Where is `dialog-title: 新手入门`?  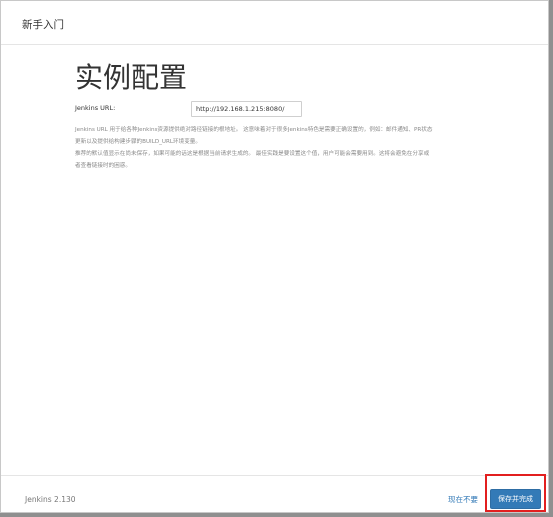
dialog-title: 新手入门 is located at coordinates (43, 25).